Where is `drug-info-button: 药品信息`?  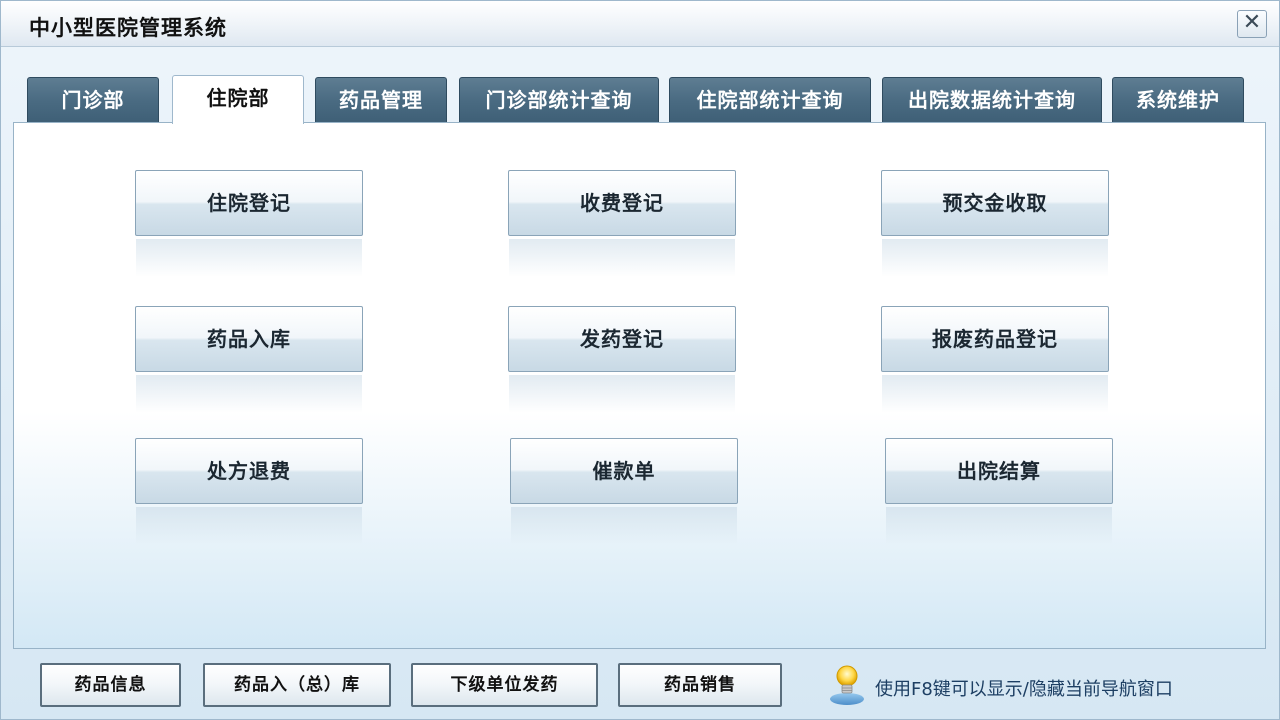 drug-info-button: 药品信息 is located at coordinates (110, 685).